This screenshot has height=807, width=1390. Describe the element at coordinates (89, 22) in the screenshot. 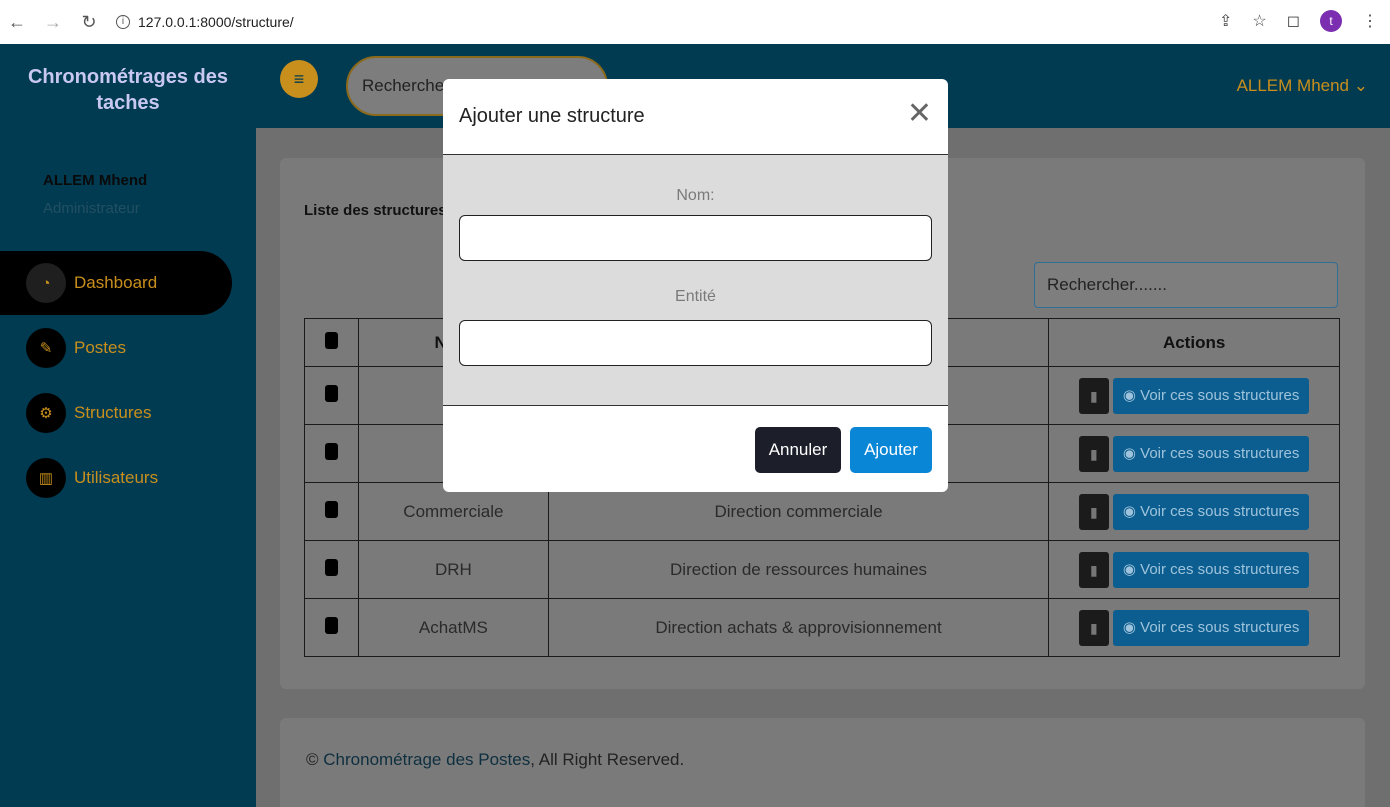

I see `reload-icon: ↻` at that location.